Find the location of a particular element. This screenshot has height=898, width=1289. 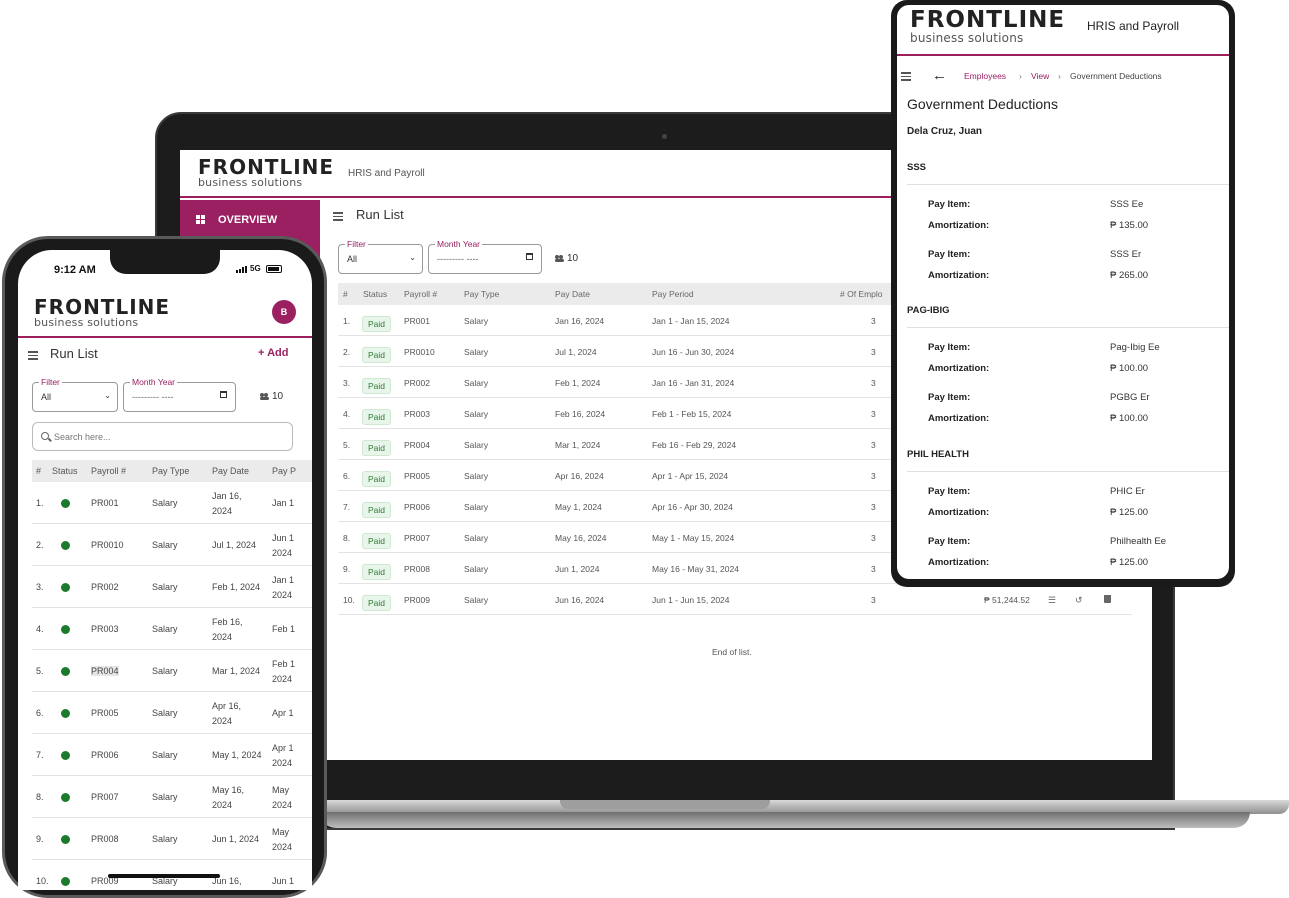

table-row: 6. PR005 Salary Apr 16, 2024 Apr 1 is located at coordinates (172, 713).